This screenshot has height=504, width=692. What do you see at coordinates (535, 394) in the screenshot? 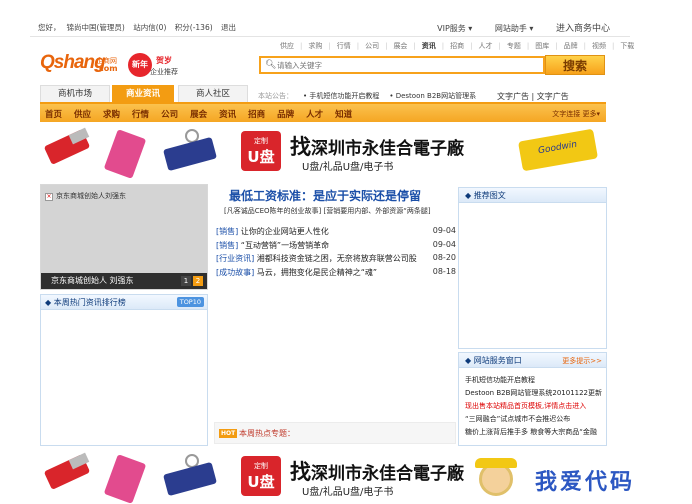
I see `service-item: Destoon B2B网站管理系统20101122更新` at bounding box center [535, 394].